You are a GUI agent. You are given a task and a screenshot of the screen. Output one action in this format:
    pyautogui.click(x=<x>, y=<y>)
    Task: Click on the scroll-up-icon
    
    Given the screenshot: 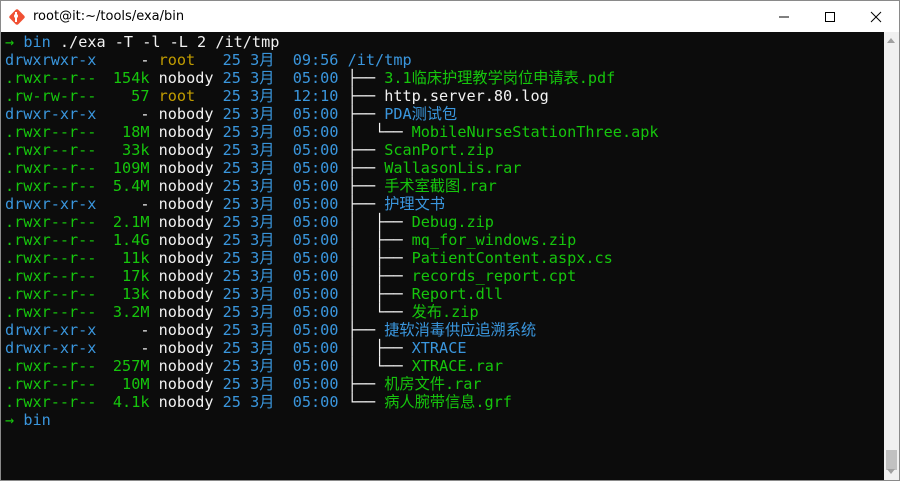 What is the action you would take?
    pyautogui.click(x=891, y=40)
    